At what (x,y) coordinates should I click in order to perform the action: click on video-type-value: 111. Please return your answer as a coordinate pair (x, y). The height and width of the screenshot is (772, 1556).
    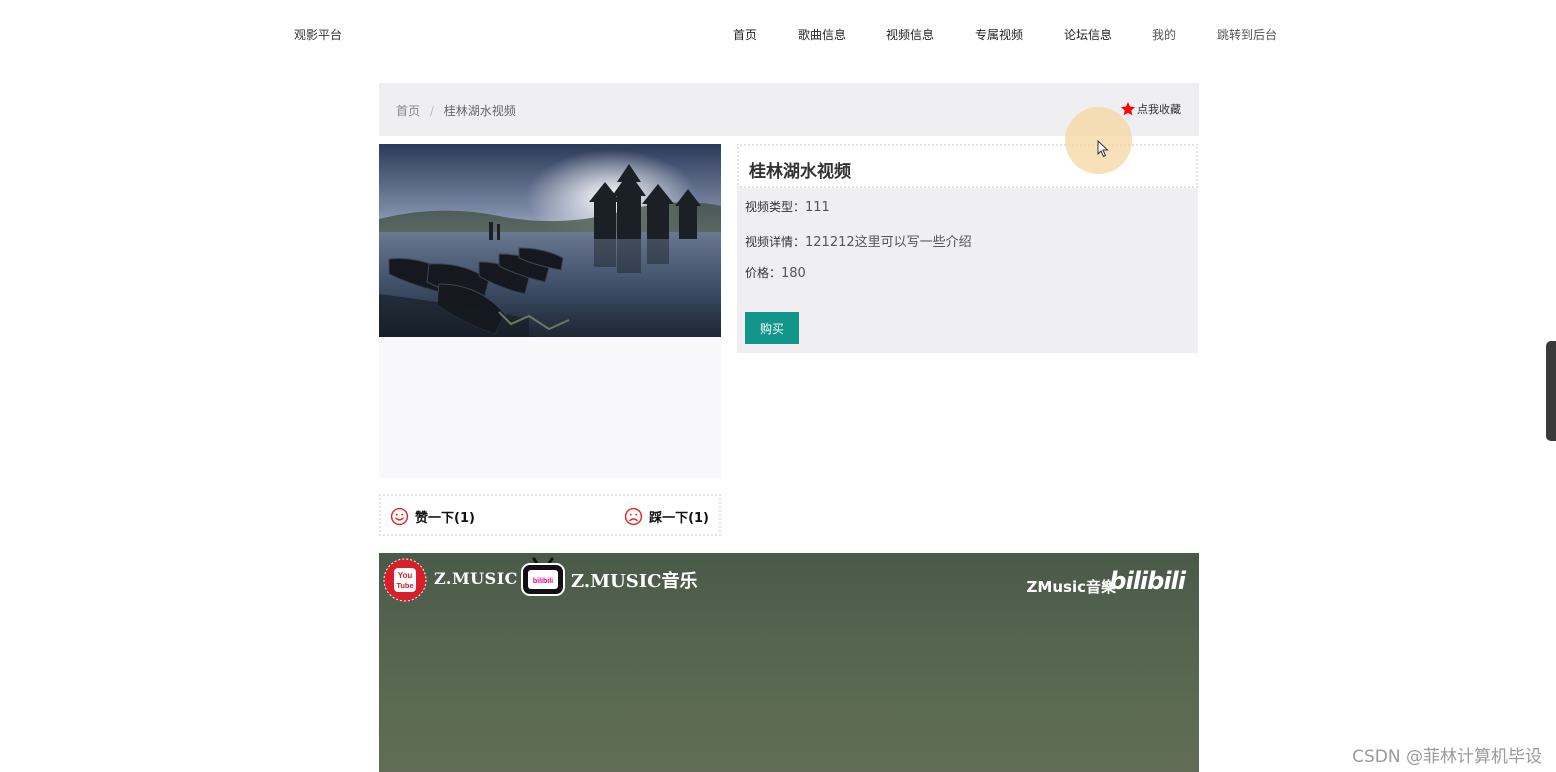
    Looking at the image, I should click on (817, 207).